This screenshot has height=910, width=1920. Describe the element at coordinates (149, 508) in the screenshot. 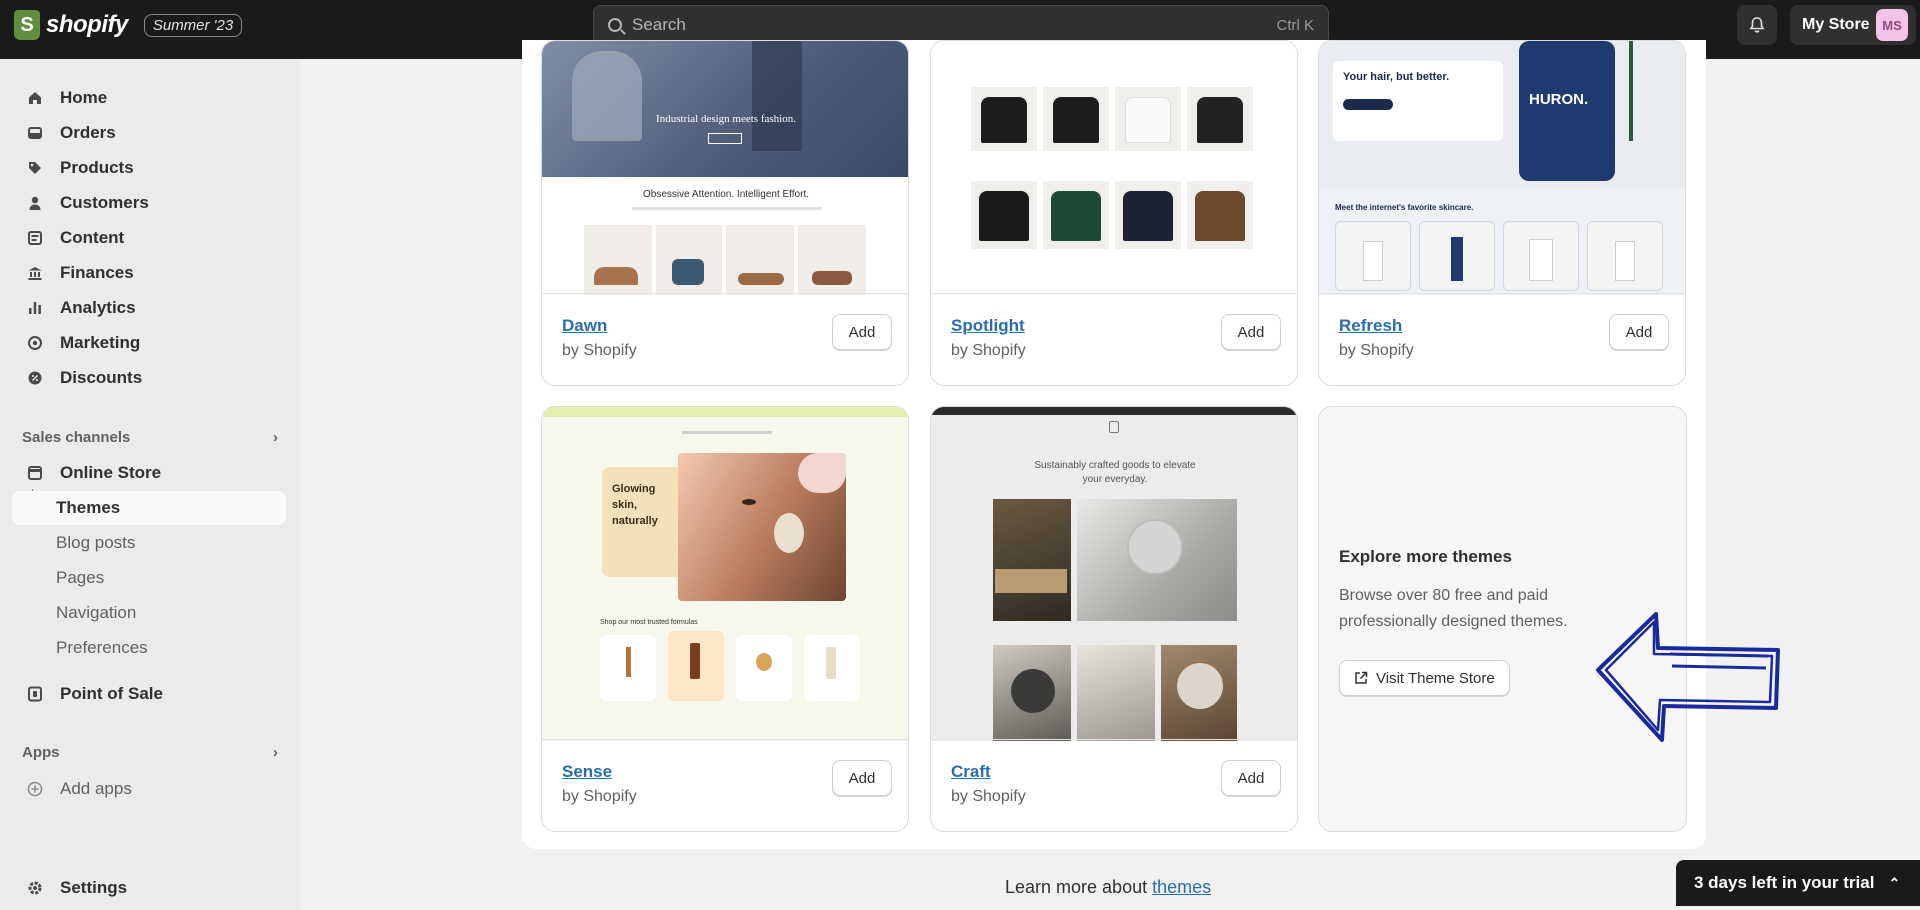

I see `sidebar-item-themes: Themes` at that location.